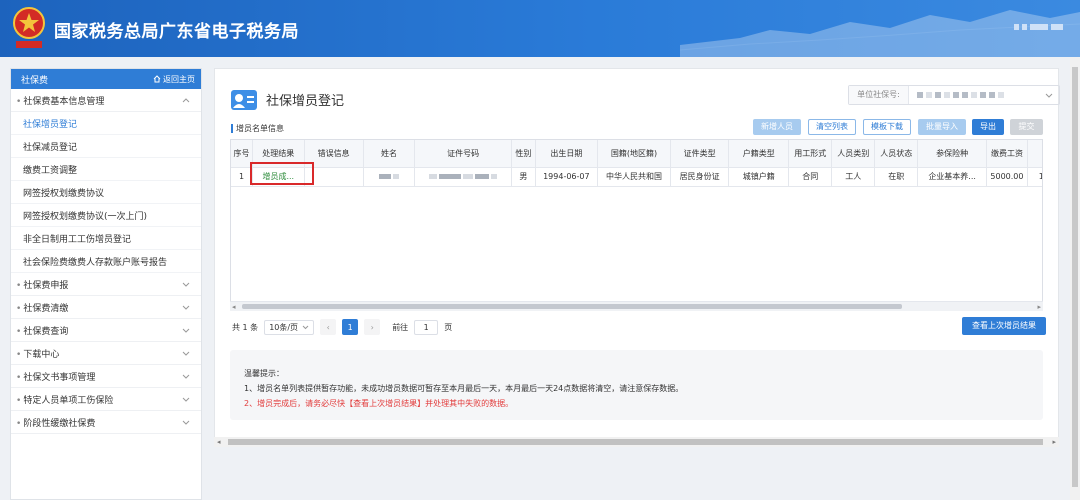 The height and width of the screenshot is (500, 1080). I want to click on sidebar-group-label: 社保费基本信息管理, so click(60, 100).